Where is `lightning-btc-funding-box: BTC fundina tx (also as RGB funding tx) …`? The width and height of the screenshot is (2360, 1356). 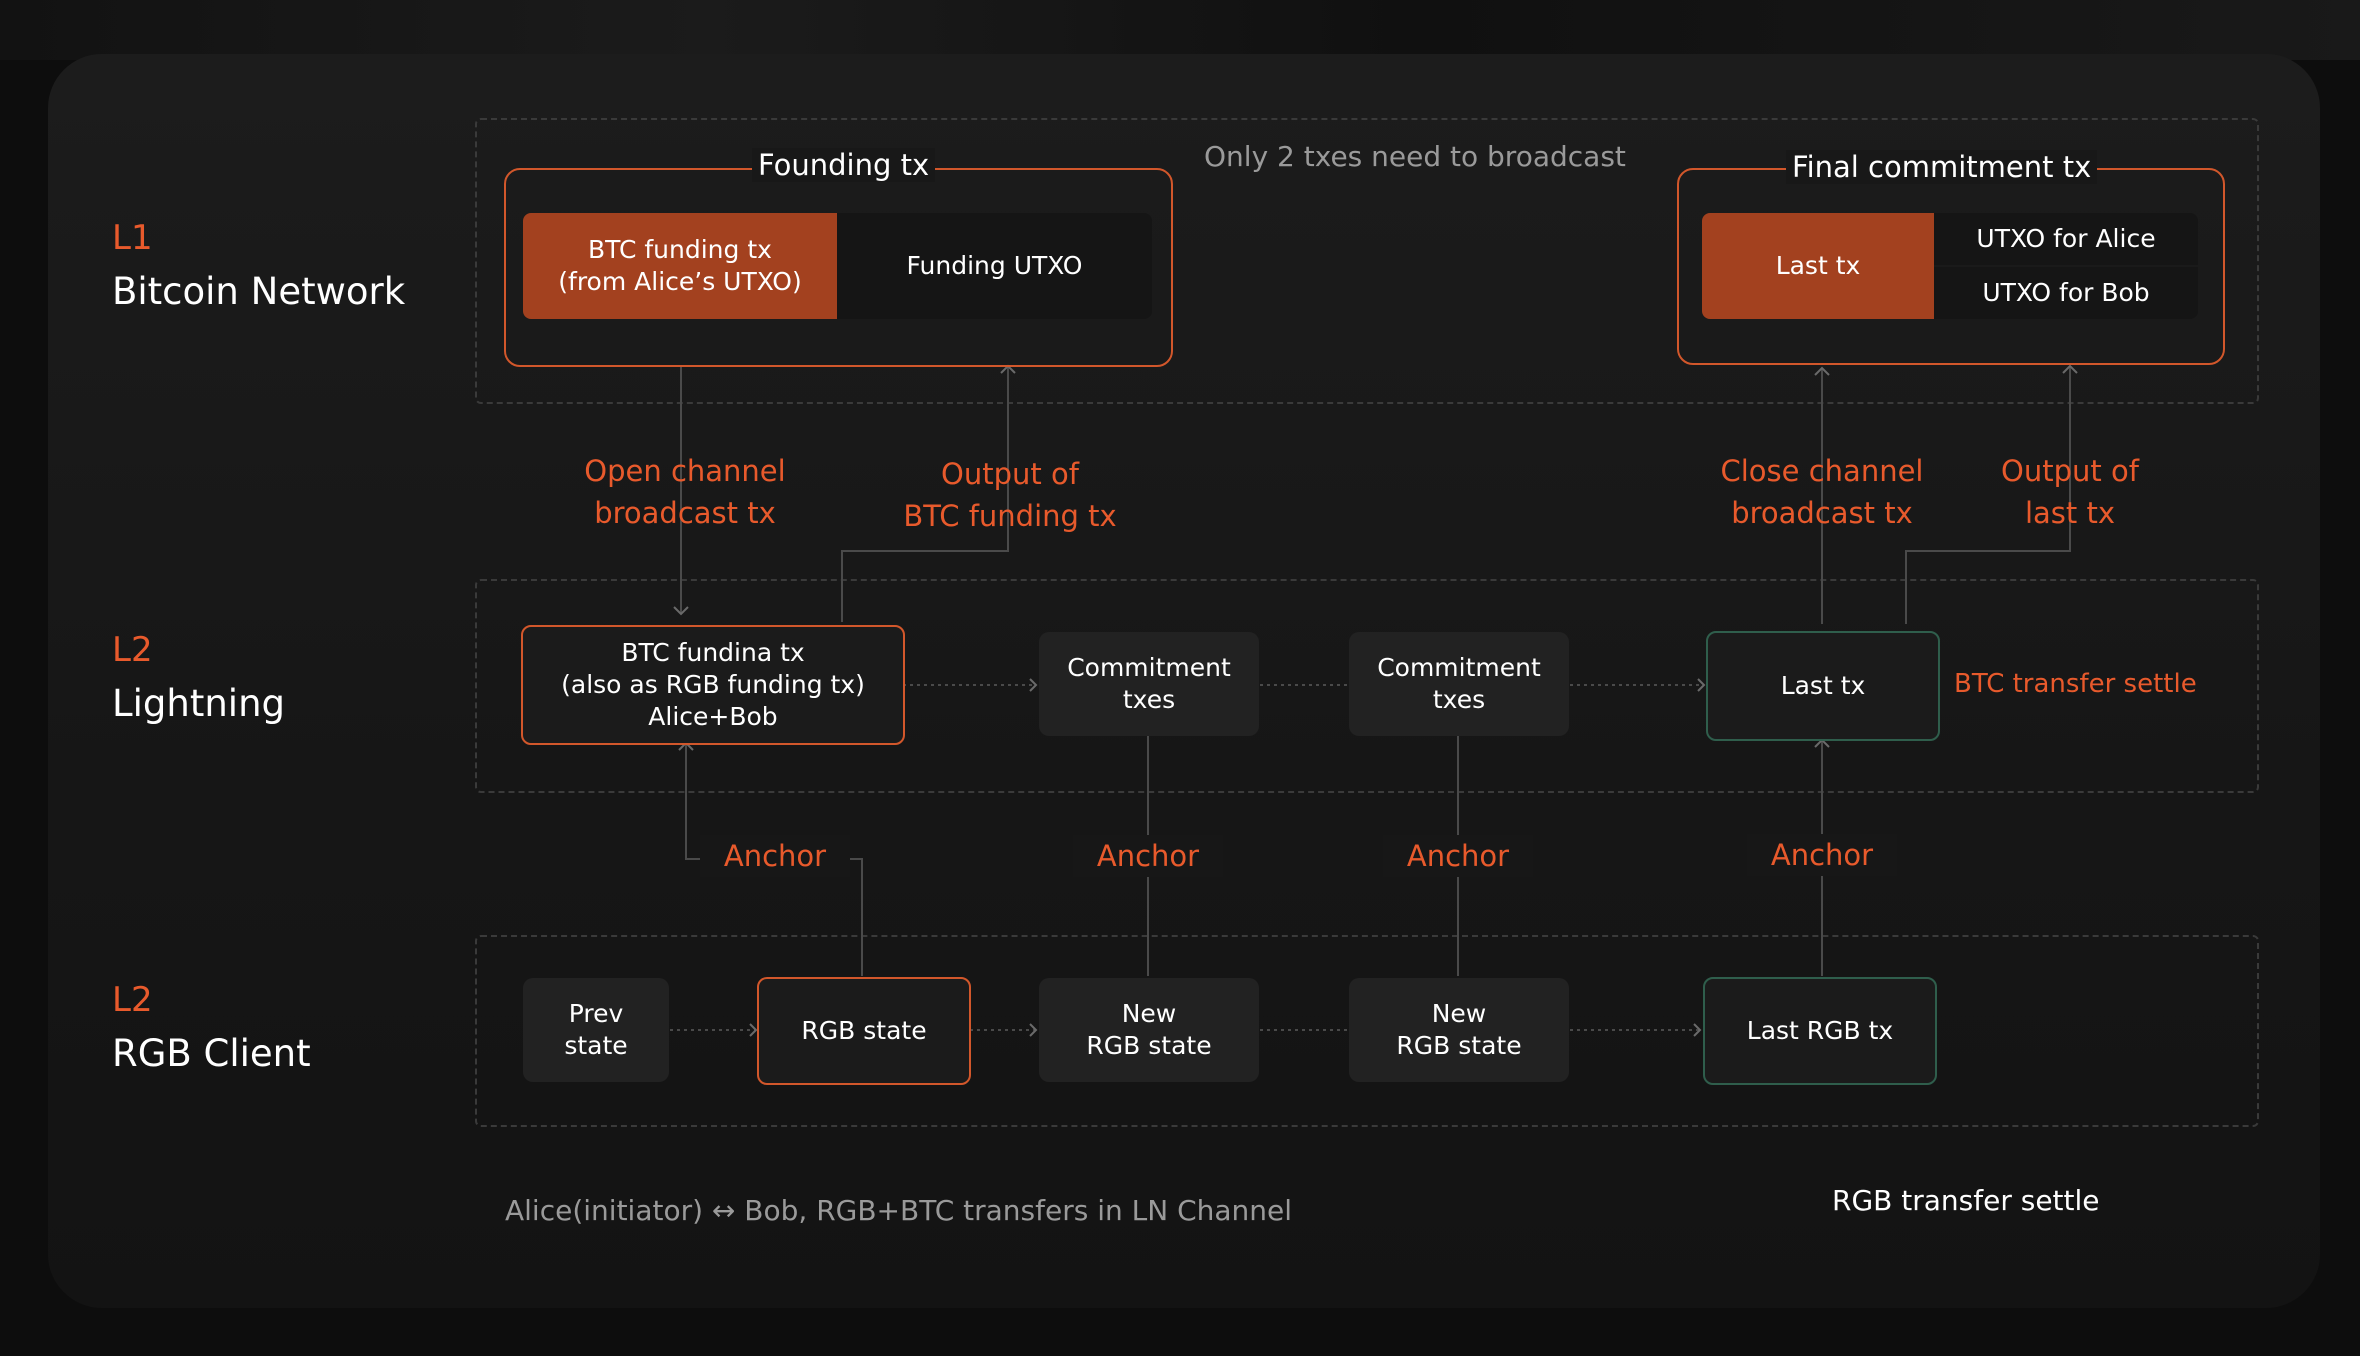
lightning-btc-funding-box: BTC fundina tx (also as RGB funding tx) … is located at coordinates (713, 685).